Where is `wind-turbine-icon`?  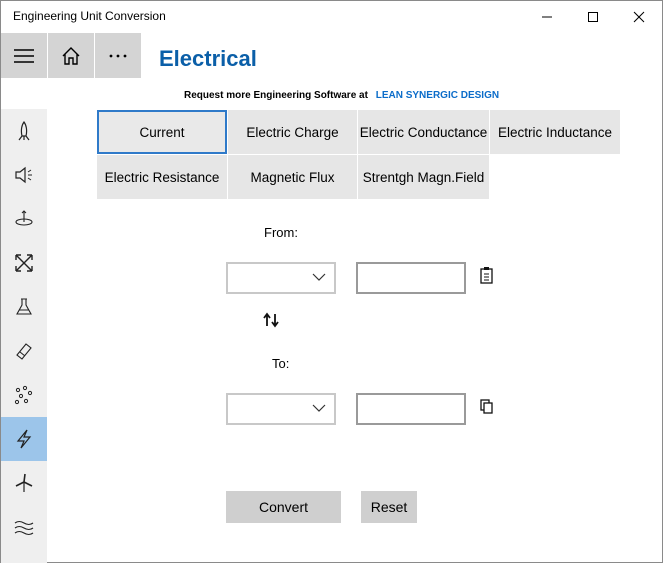
wind-turbine-icon is located at coordinates (24, 482).